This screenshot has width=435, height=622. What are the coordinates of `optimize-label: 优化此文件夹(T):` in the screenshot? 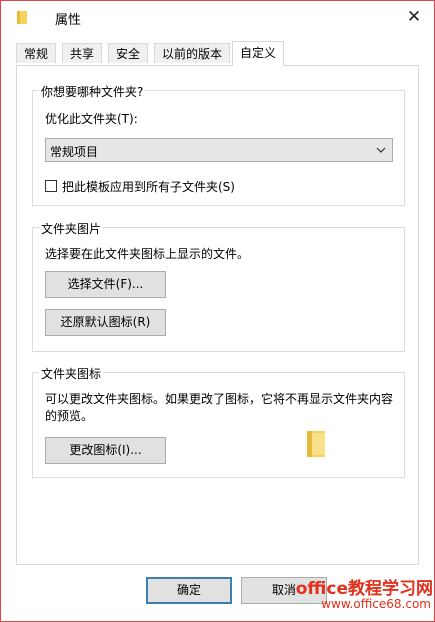 It's located at (91, 119).